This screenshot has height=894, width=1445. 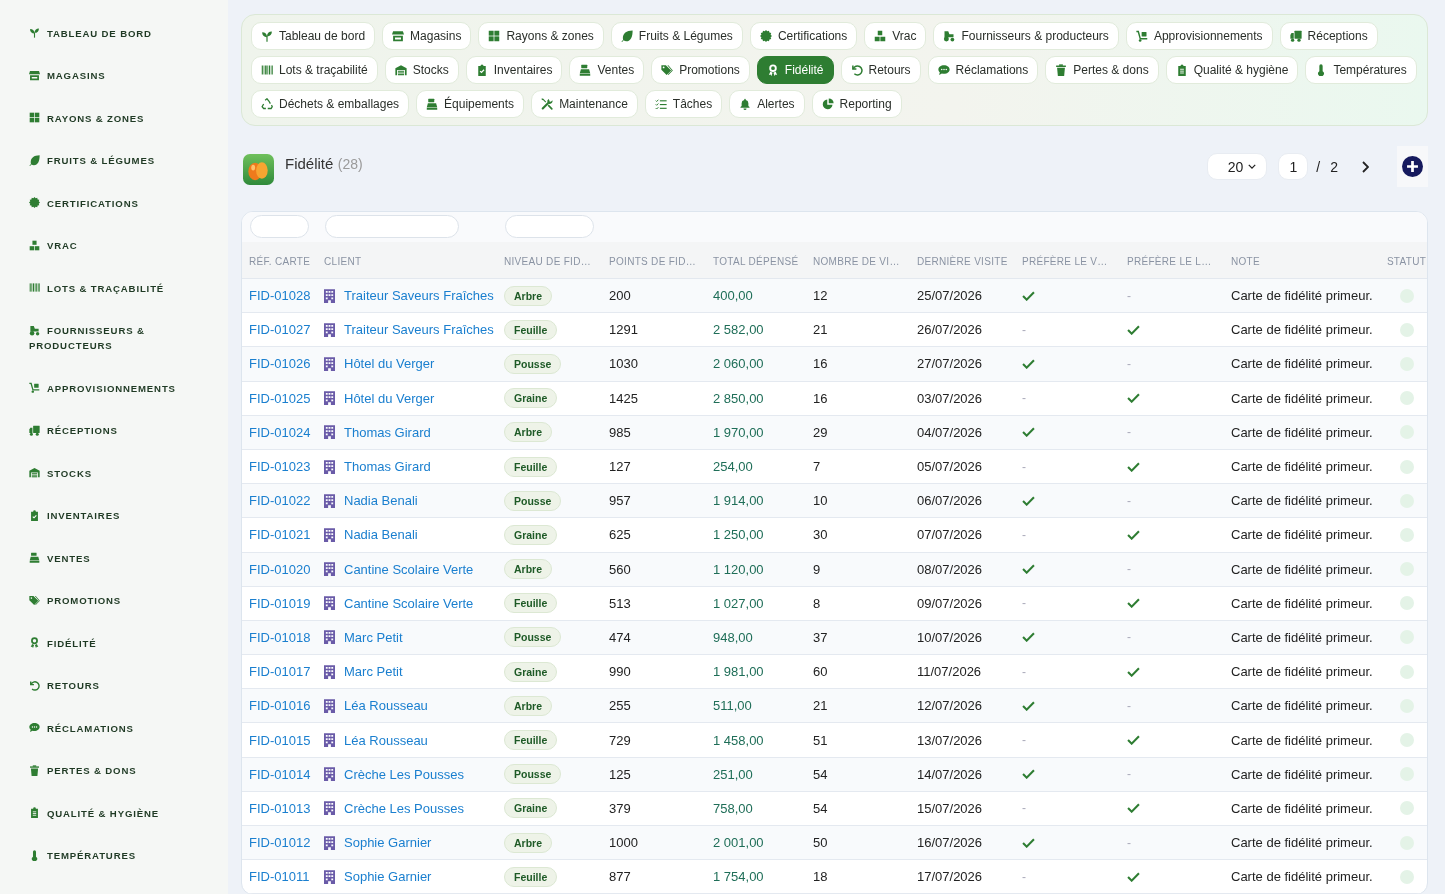 What do you see at coordinates (1232, 70) in the screenshot?
I see `nav-tab: Qualité & hygiène` at bounding box center [1232, 70].